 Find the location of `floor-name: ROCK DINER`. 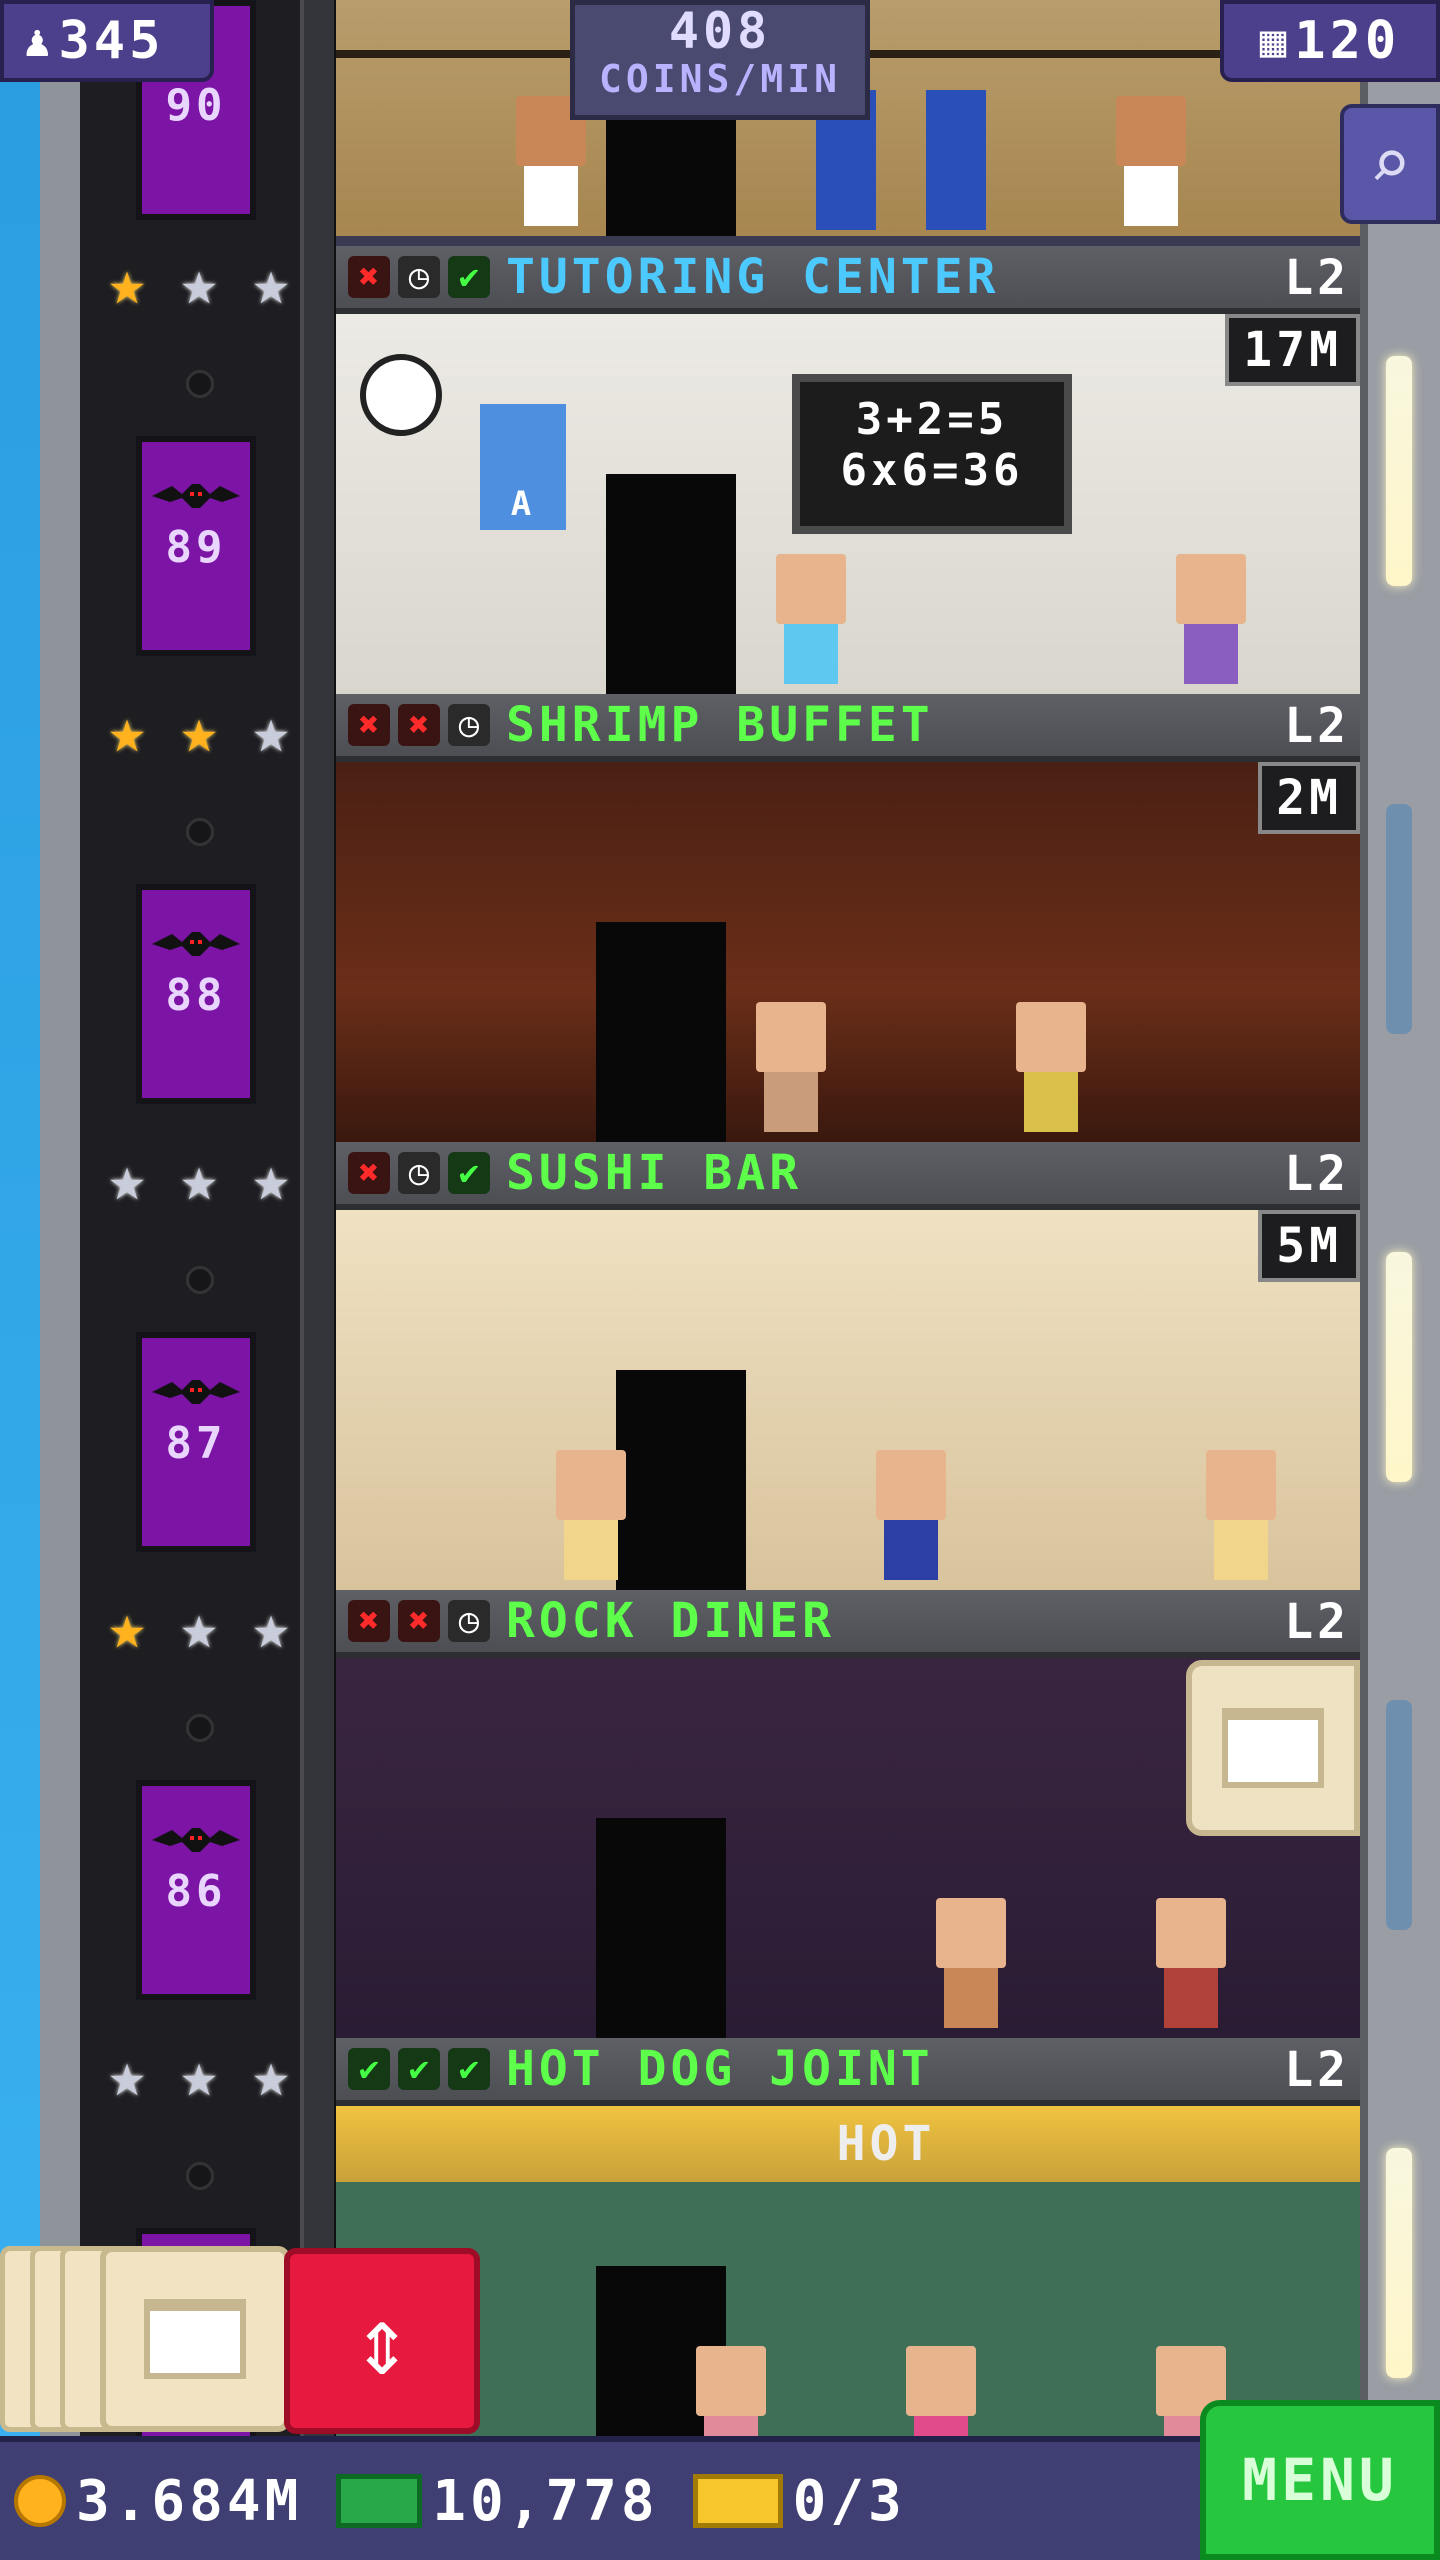

floor-name: ROCK DINER is located at coordinates (670, 1621).